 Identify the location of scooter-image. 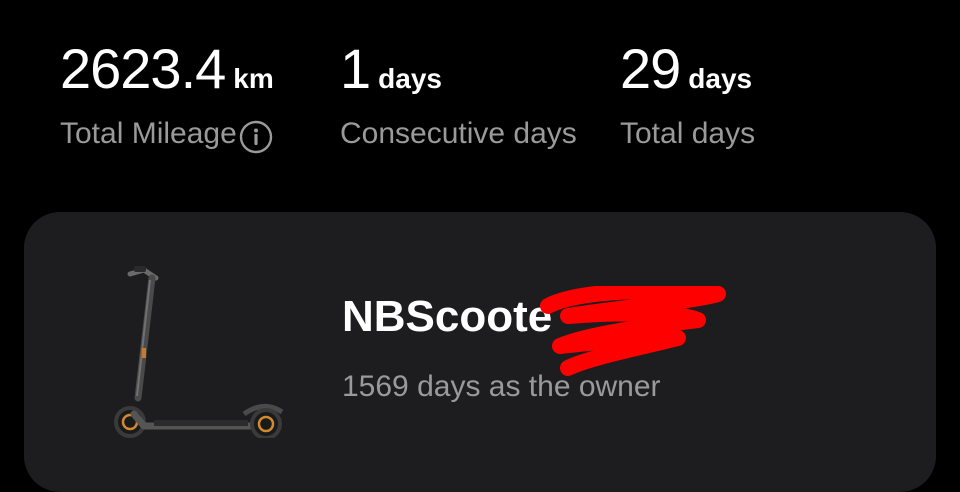
(199, 344).